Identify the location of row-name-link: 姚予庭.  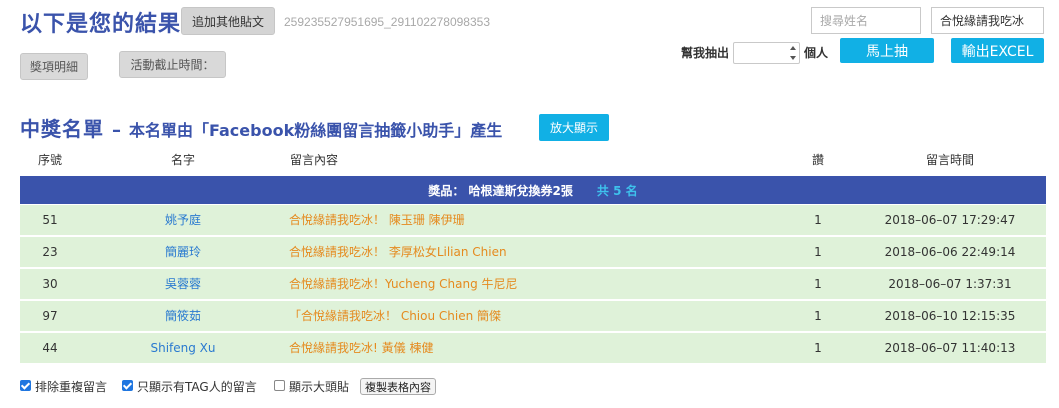
(183, 220).